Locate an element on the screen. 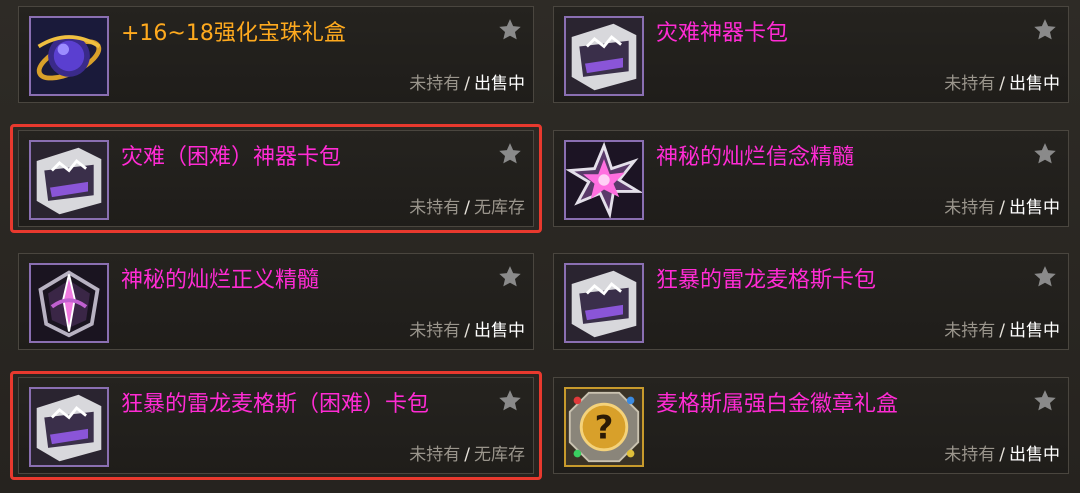 This screenshot has width=1080, height=493. item-name: 麦格斯属强白金徽章礼盒 is located at coordinates (777, 404).